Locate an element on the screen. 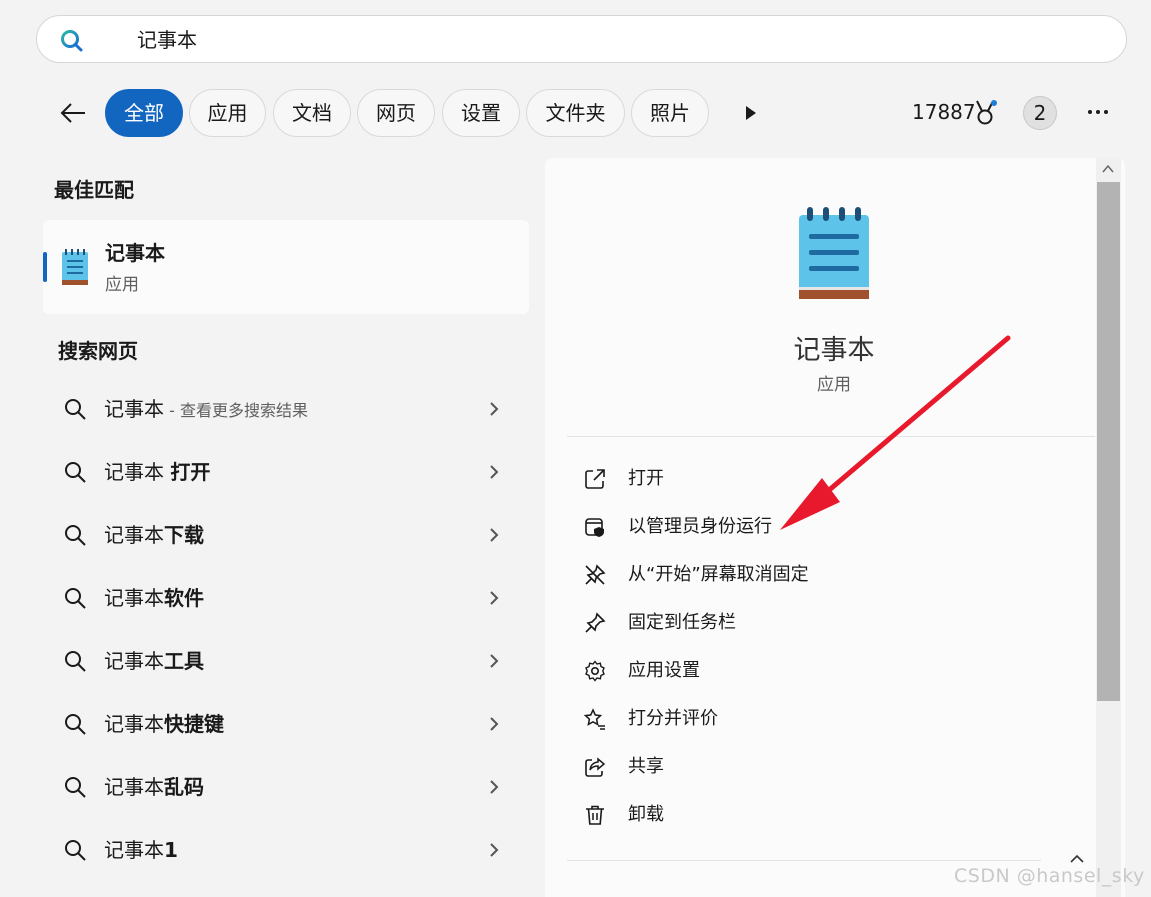  best-match-heading: 最佳匹配 is located at coordinates (94, 190).